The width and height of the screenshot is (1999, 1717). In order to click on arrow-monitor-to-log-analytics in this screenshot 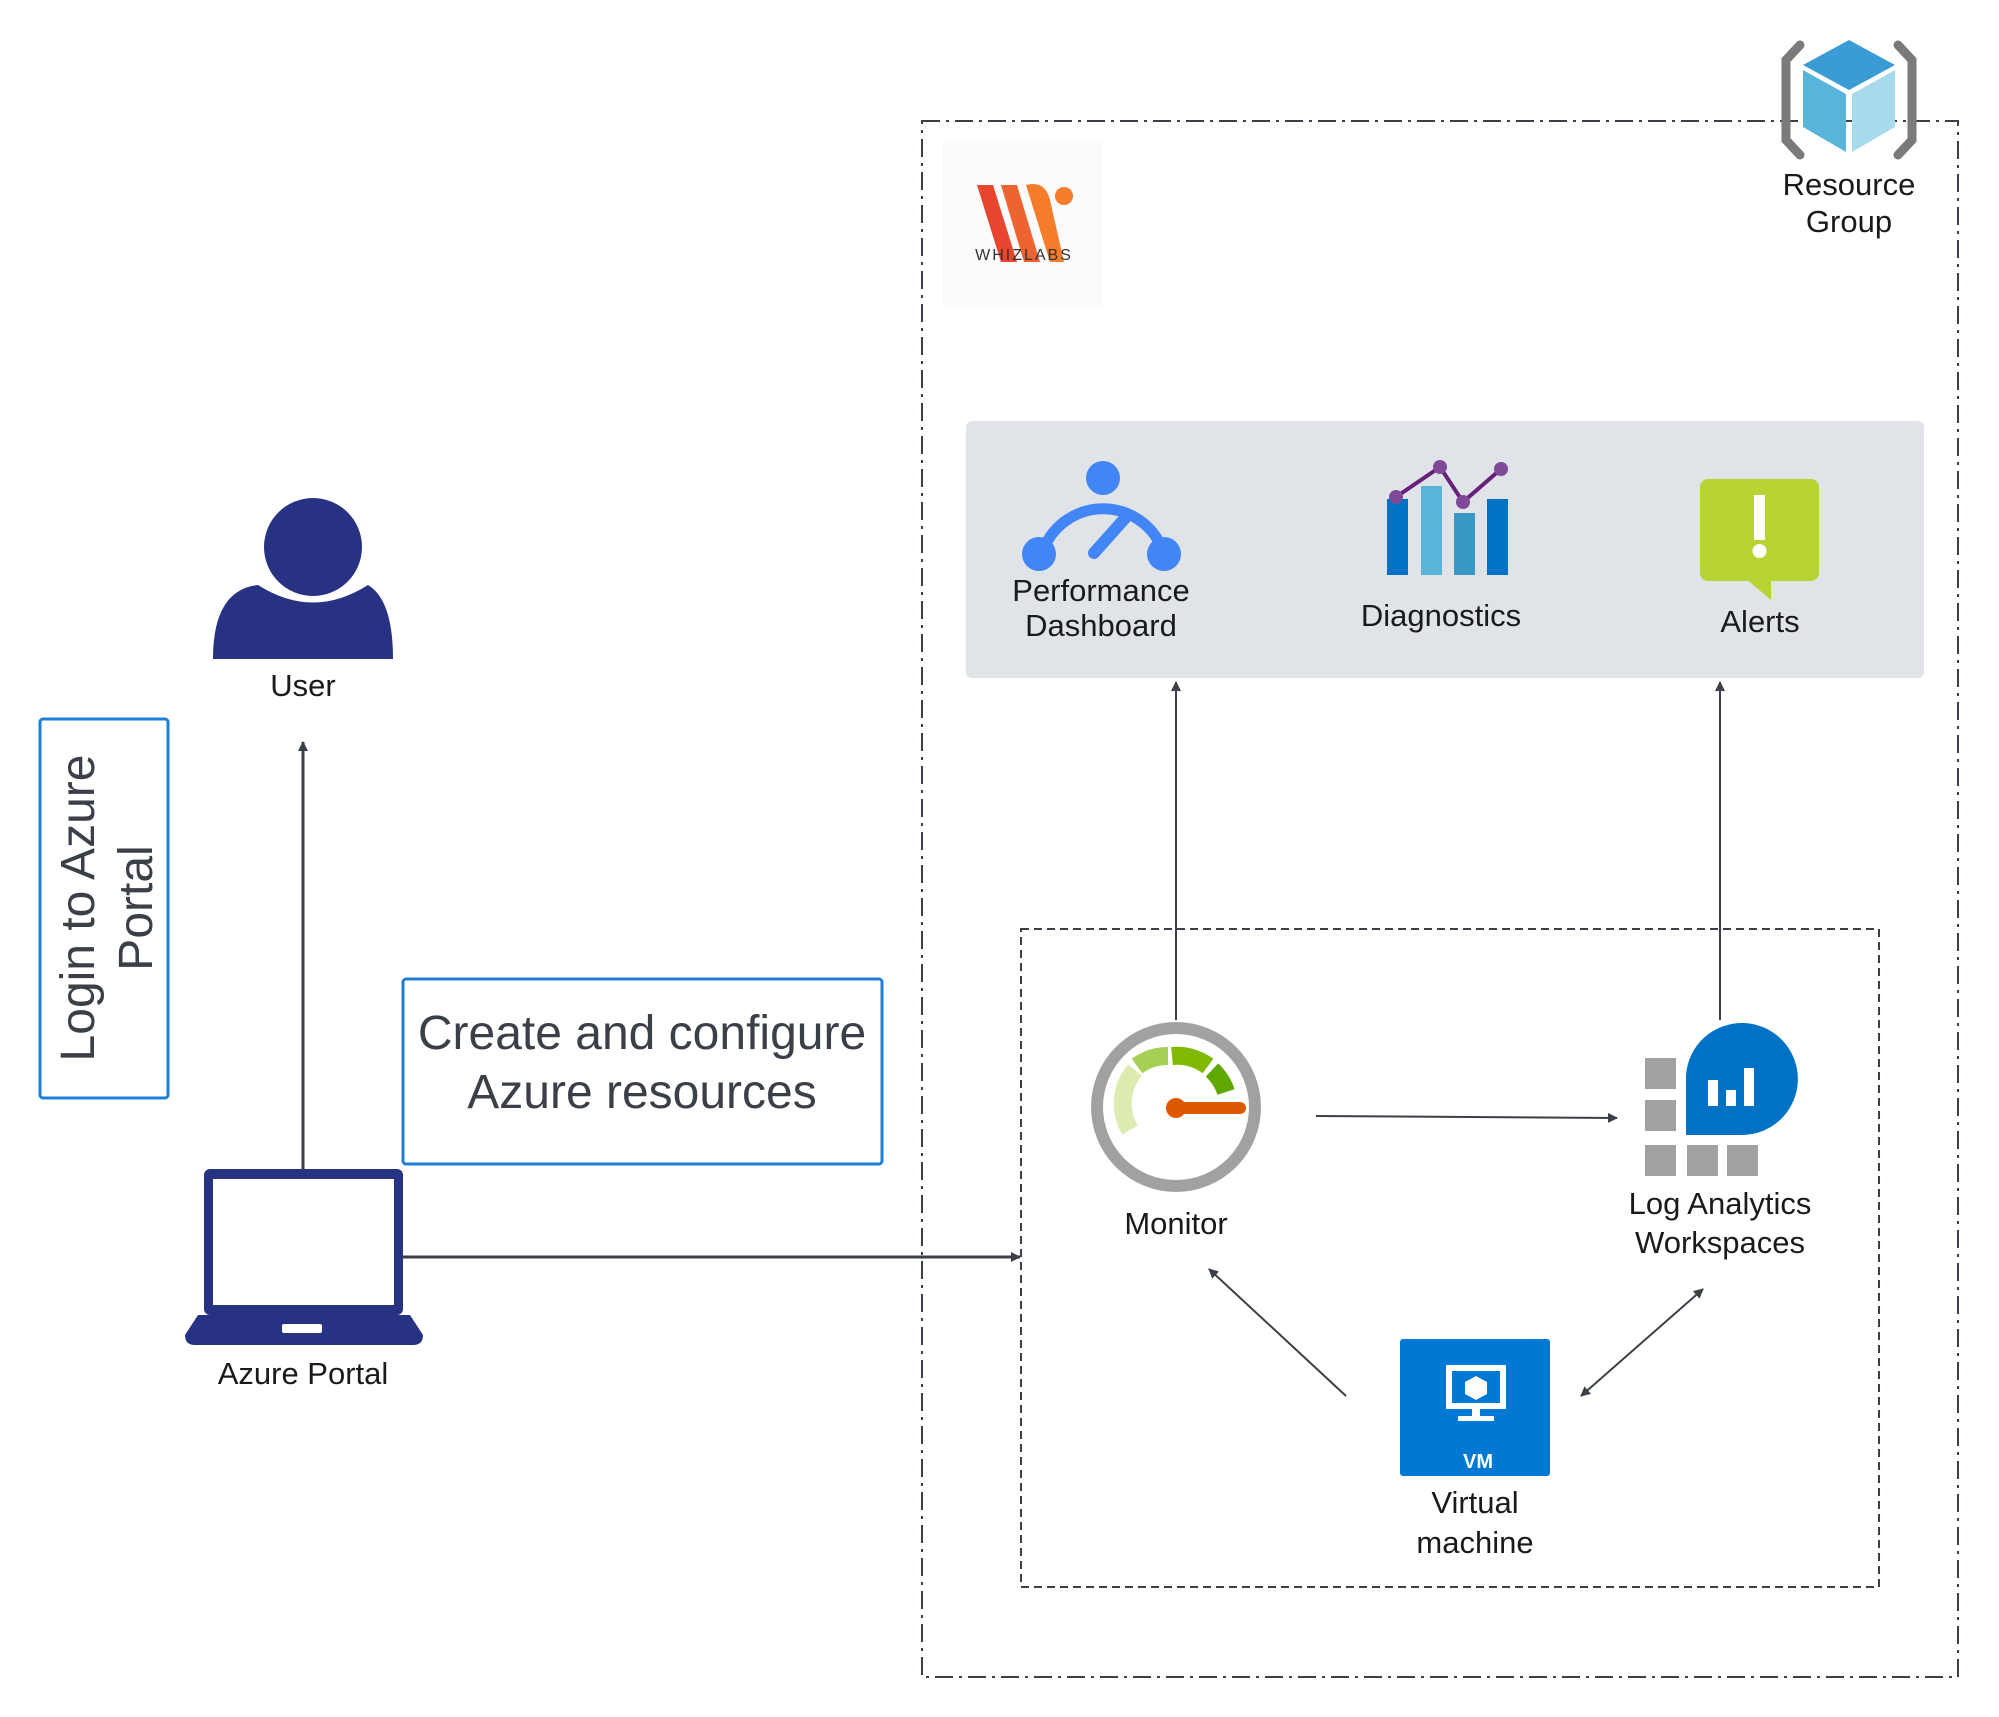, I will do `click(1466, 1117)`.